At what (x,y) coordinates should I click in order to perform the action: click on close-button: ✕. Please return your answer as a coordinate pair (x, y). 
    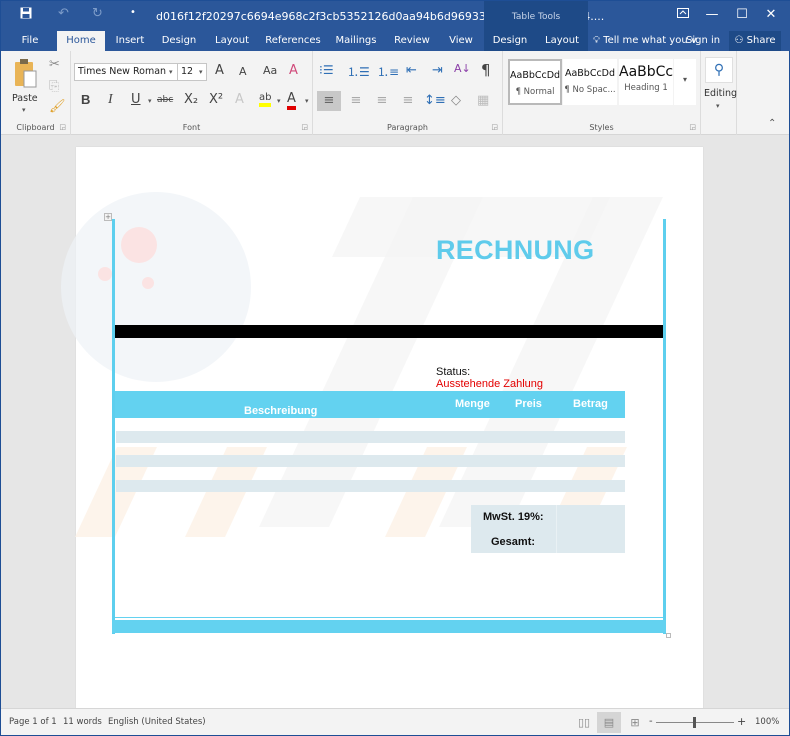
    Looking at the image, I should click on (771, 15).